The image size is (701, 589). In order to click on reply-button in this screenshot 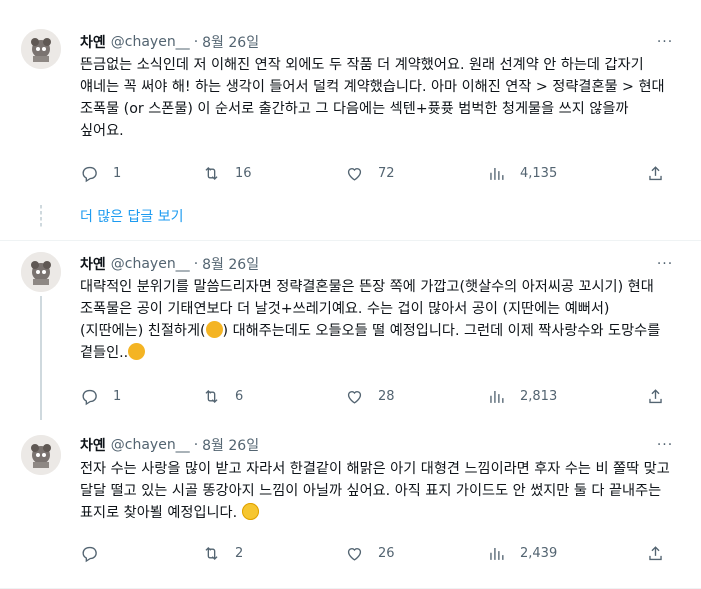, I will do `click(96, 553)`.